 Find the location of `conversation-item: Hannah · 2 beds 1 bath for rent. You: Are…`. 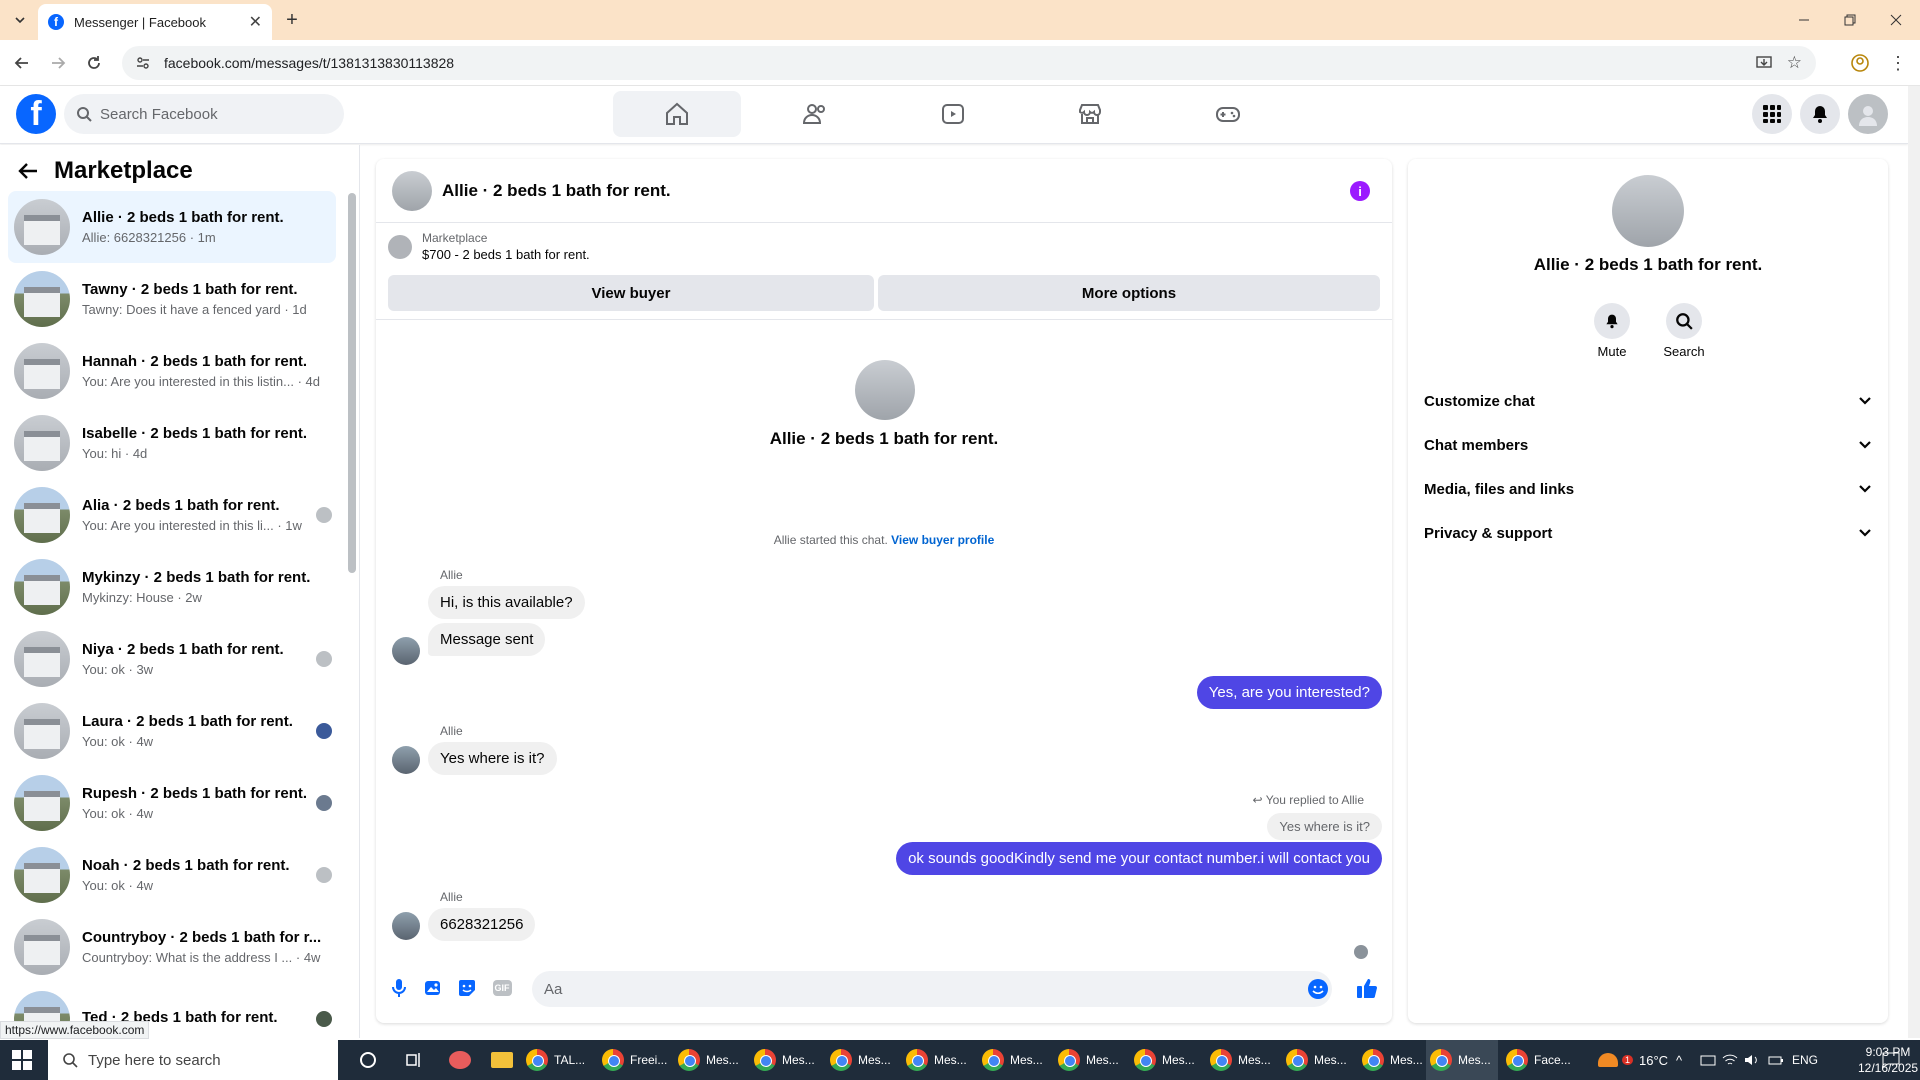

conversation-item: Hannah · 2 beds 1 bath for rent. You: Are… is located at coordinates (172, 371).